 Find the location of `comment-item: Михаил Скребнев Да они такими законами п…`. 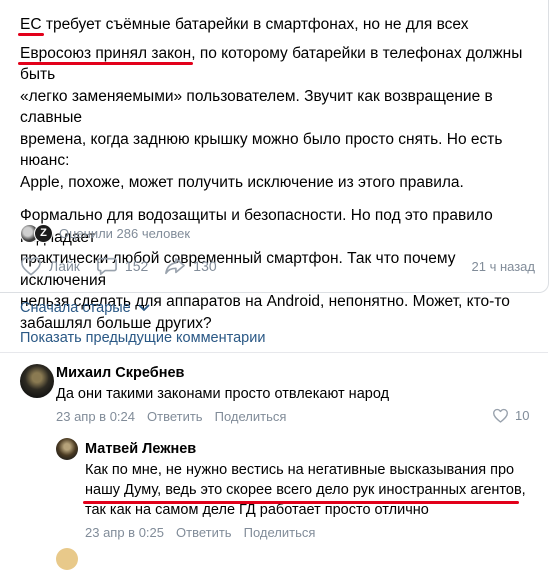

comment-item: Михаил Скребнев Да они такими законами п… is located at coordinates (291, 394).